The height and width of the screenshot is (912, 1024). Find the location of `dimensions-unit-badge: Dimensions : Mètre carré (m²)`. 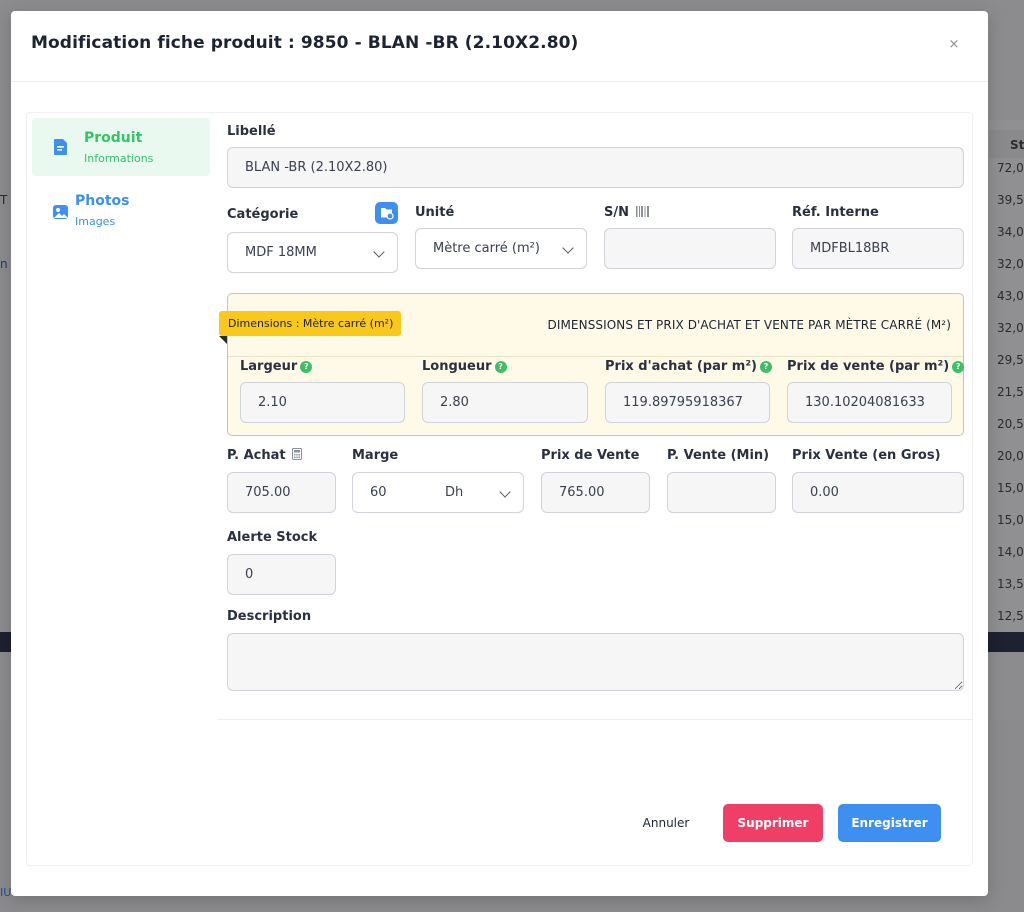

dimensions-unit-badge: Dimensions : Mètre carré (m²) is located at coordinates (310, 323).